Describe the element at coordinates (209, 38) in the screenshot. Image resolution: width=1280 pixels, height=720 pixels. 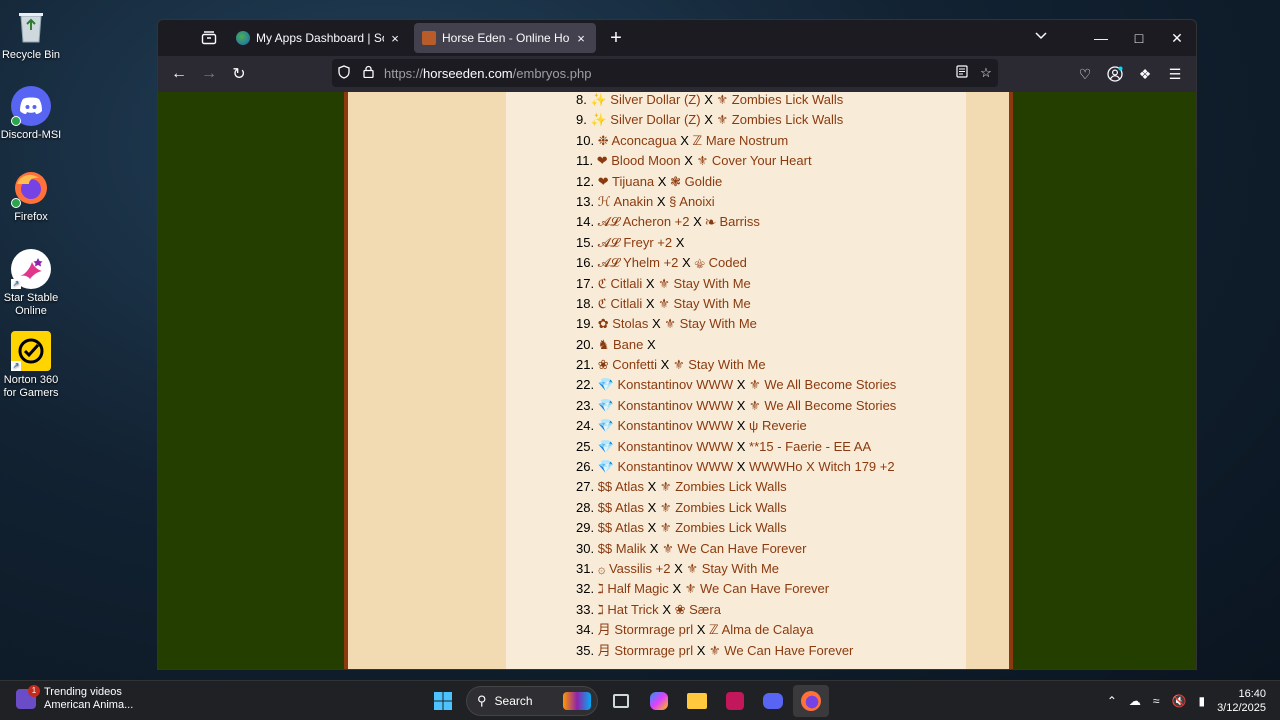
I see `tab-overview-button` at that location.